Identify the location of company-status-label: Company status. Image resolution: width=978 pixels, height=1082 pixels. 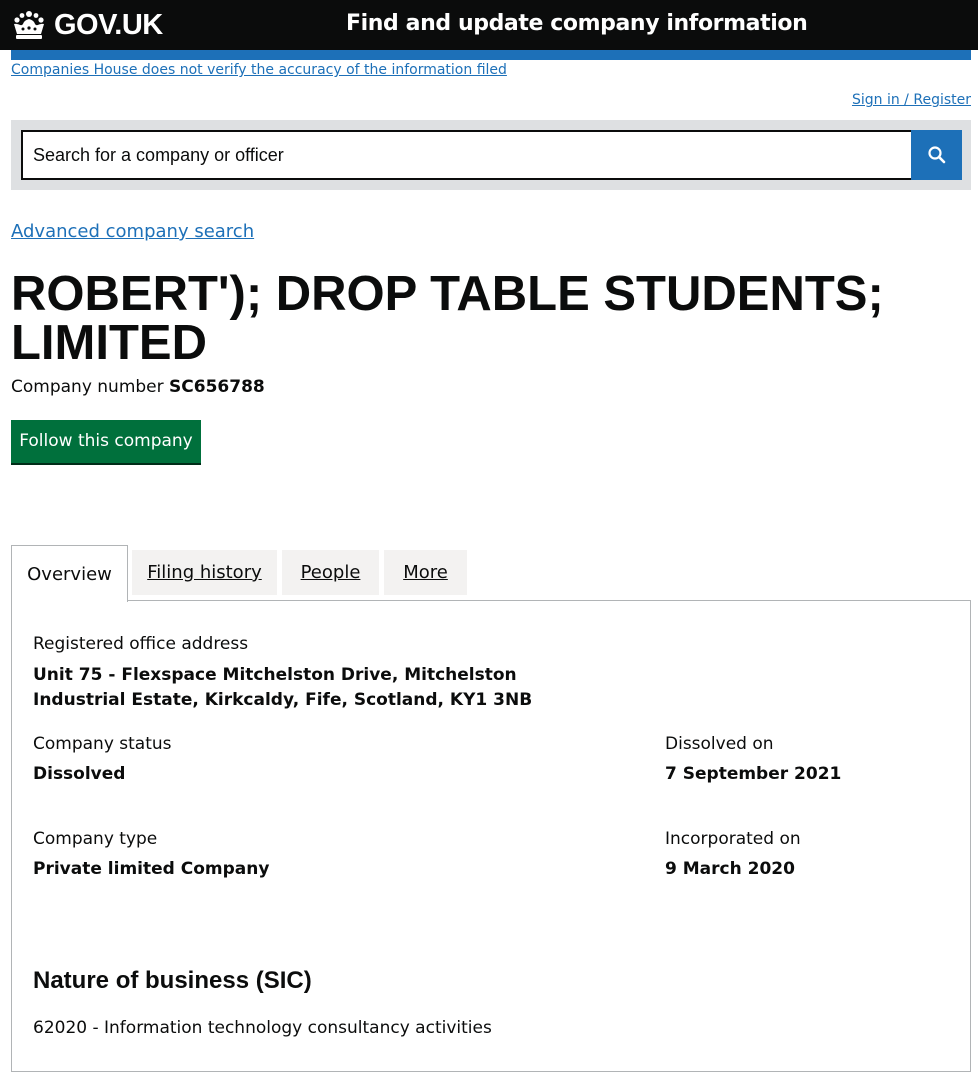
(102, 744).